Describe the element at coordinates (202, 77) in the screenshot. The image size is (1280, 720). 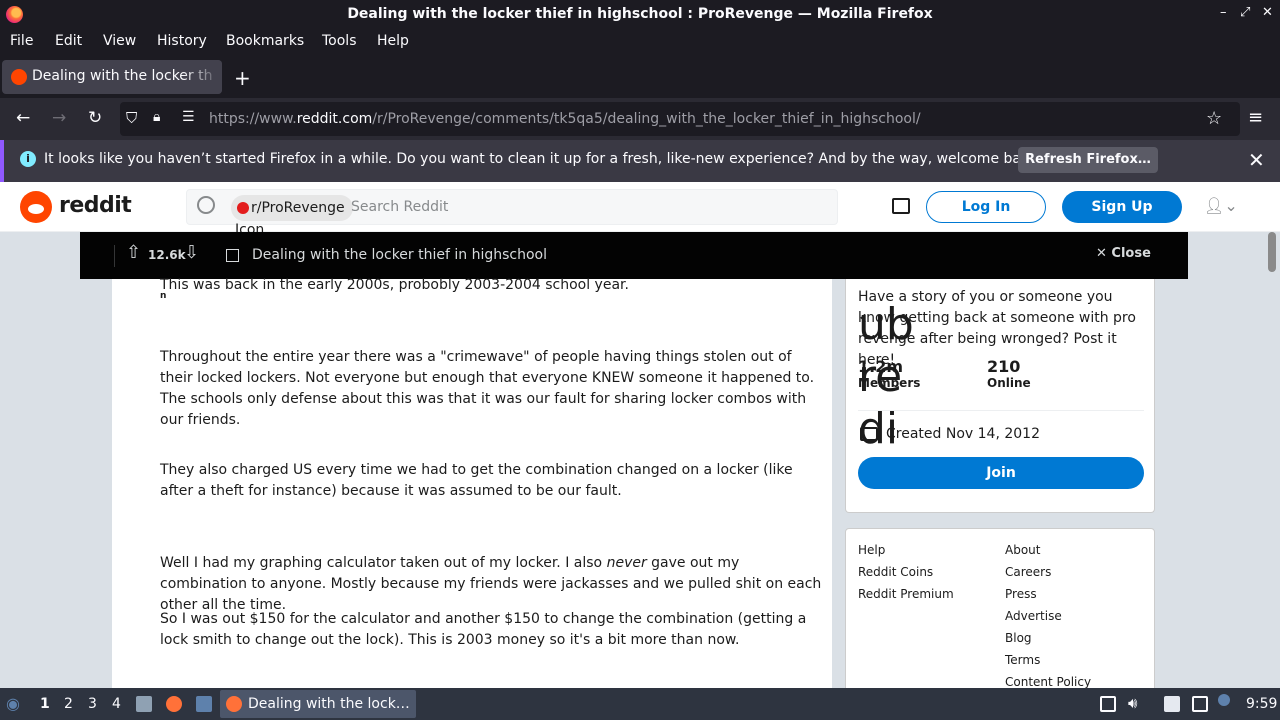
I see `tab-fade` at that location.